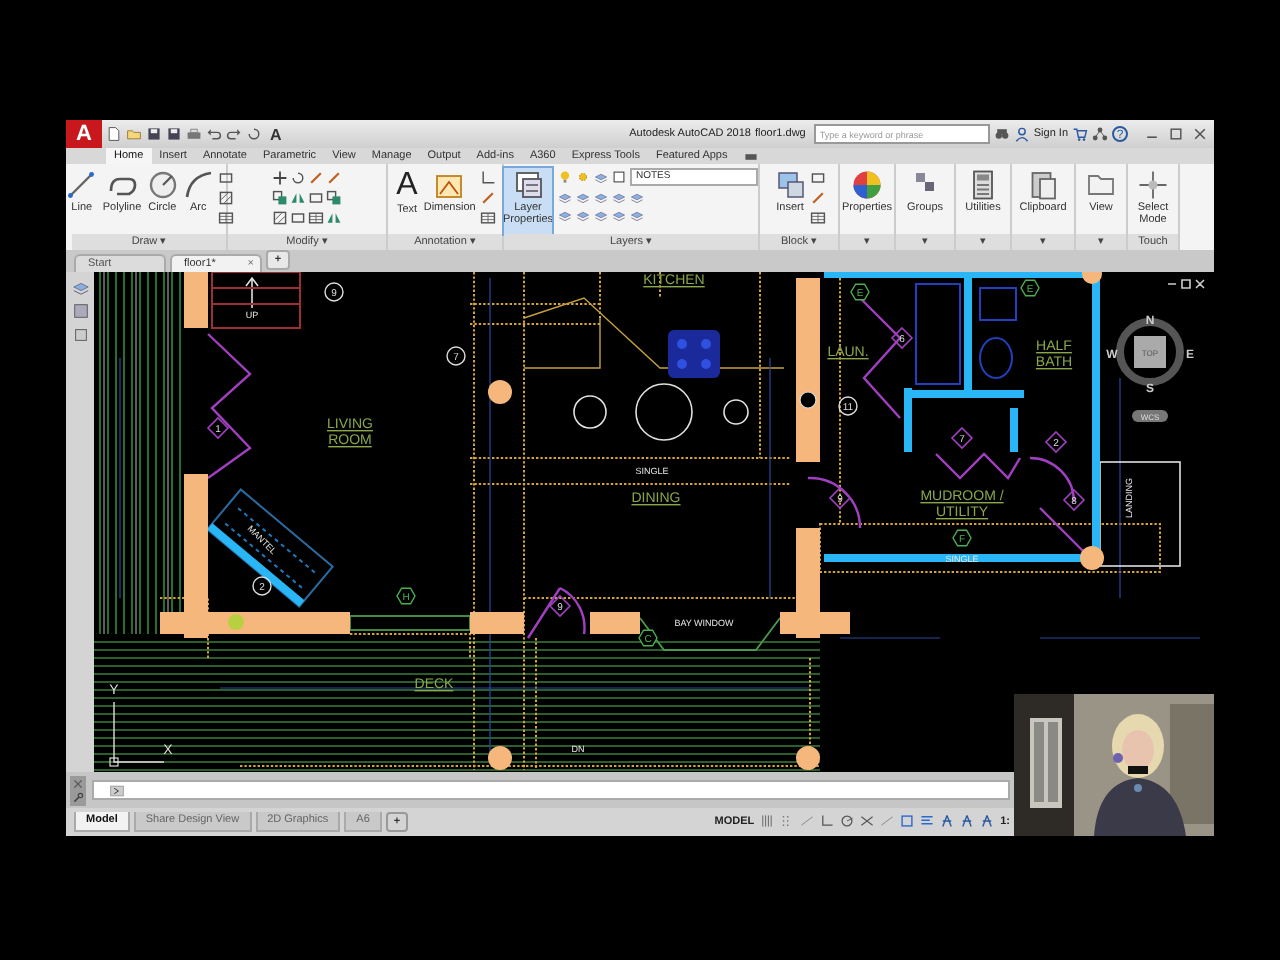 The image size is (1280, 960). I want to click on text-style-button: A, so click(276, 134).